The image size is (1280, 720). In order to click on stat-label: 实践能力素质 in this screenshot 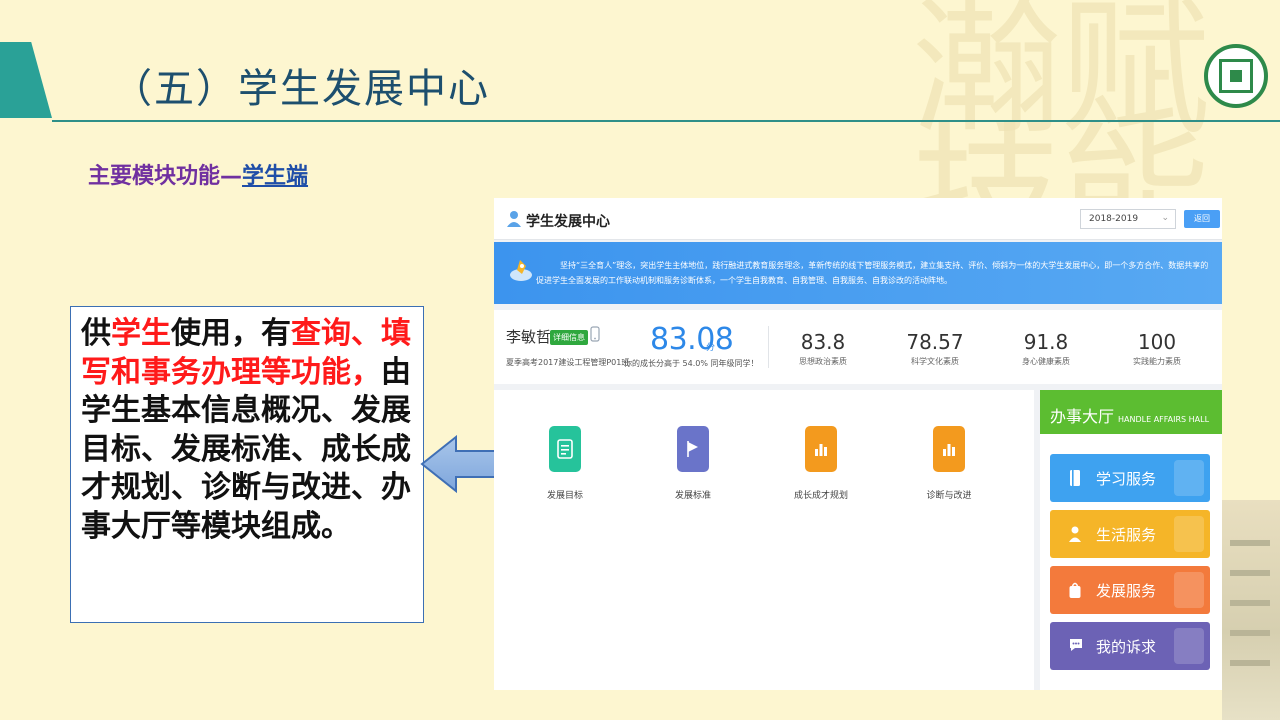, I will do `click(1157, 361)`.